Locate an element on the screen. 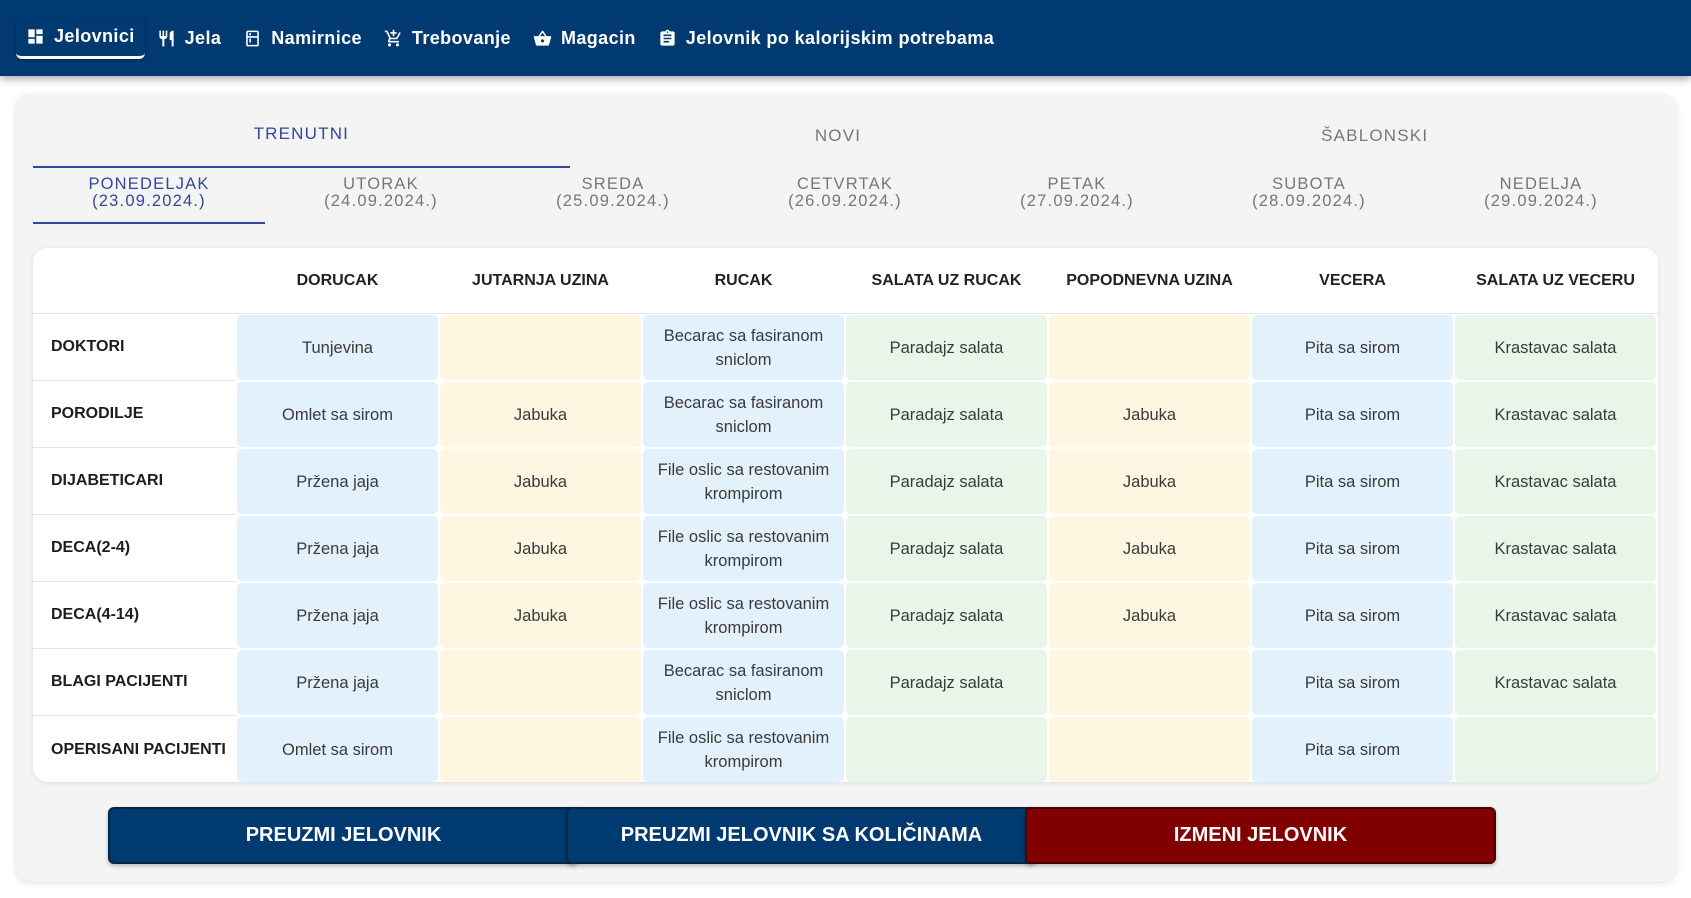  nav-item-magacin: Magacin is located at coordinates (584, 38).